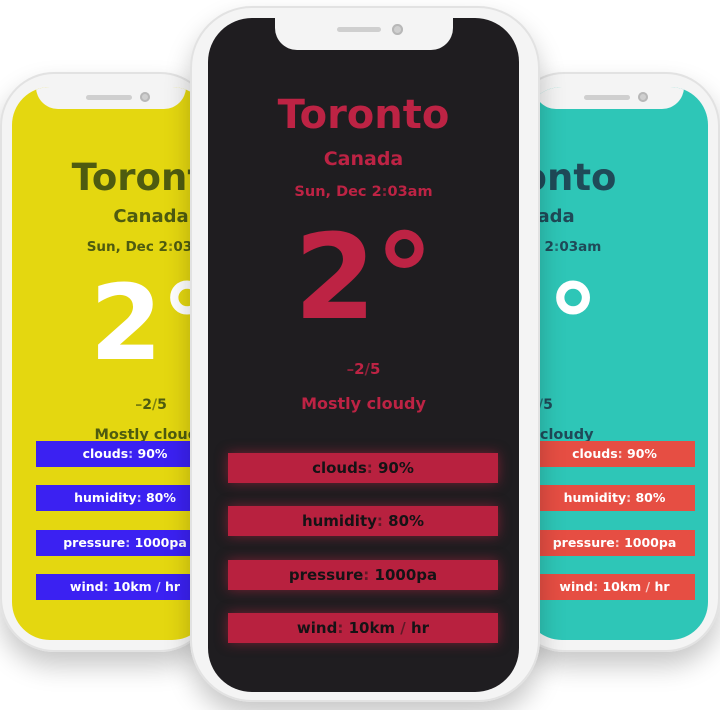 The width and height of the screenshot is (720, 710). Describe the element at coordinates (363, 403) in the screenshot. I see `condition: Mostly cloudy` at that location.